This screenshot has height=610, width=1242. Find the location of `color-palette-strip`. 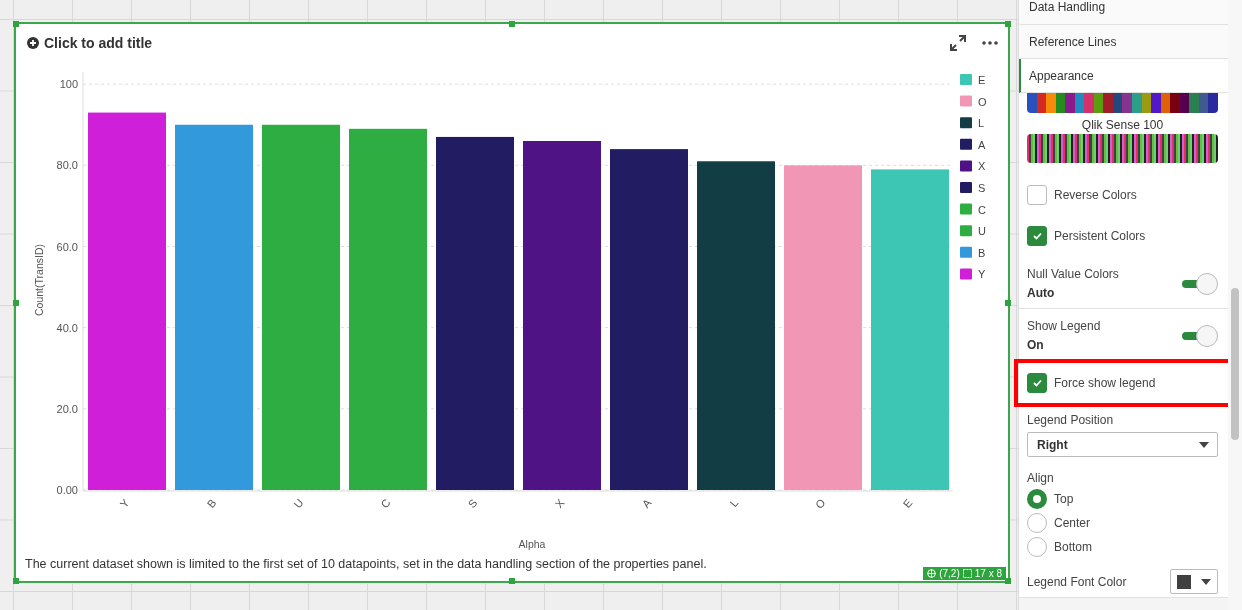

color-palette-strip is located at coordinates (1122, 103).